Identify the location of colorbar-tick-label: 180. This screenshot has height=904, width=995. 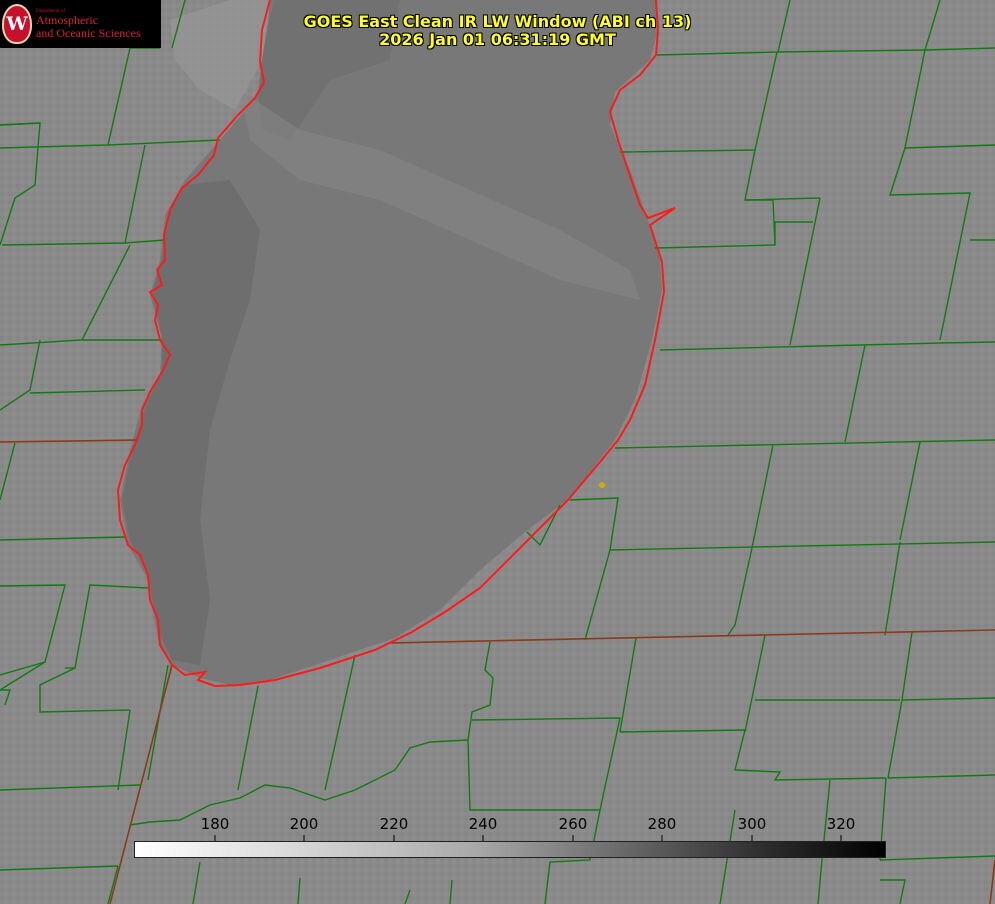
(215, 824).